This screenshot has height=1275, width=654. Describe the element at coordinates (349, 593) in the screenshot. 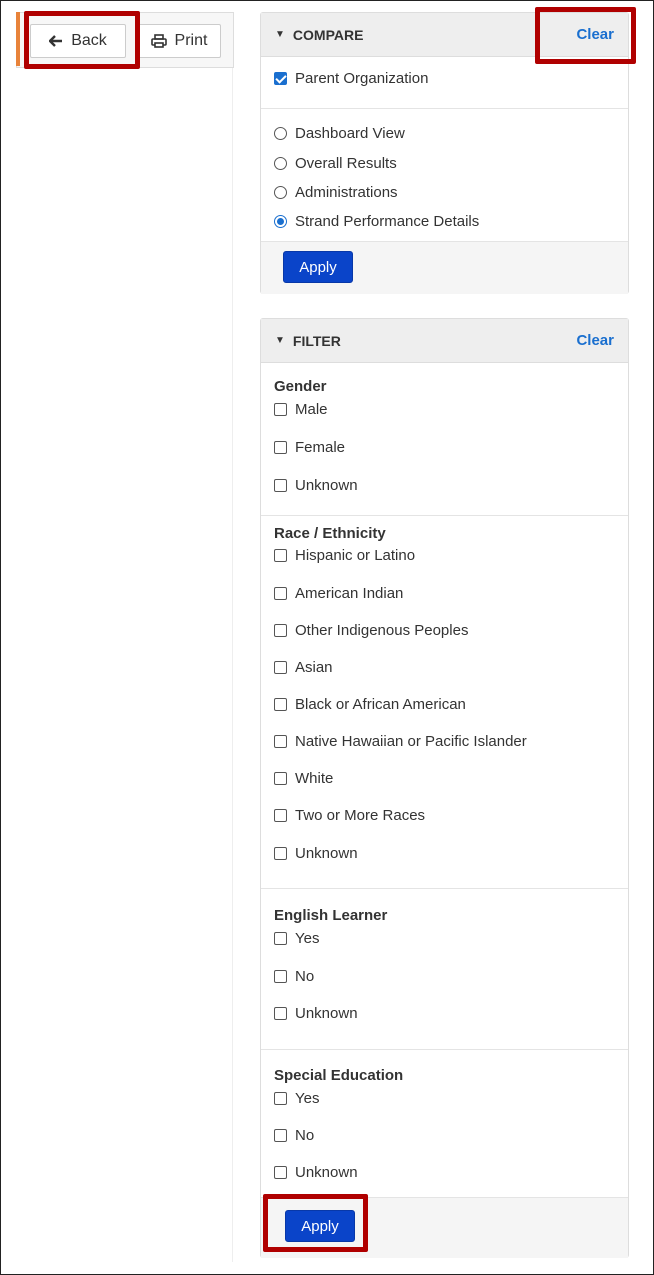

I see `option-label: American Indian` at that location.